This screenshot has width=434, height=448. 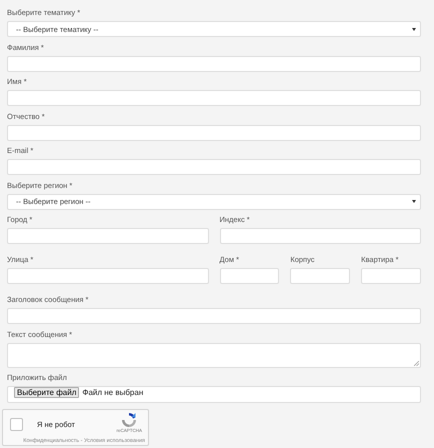 What do you see at coordinates (16, 424) in the screenshot?
I see `checkbox` at bounding box center [16, 424].